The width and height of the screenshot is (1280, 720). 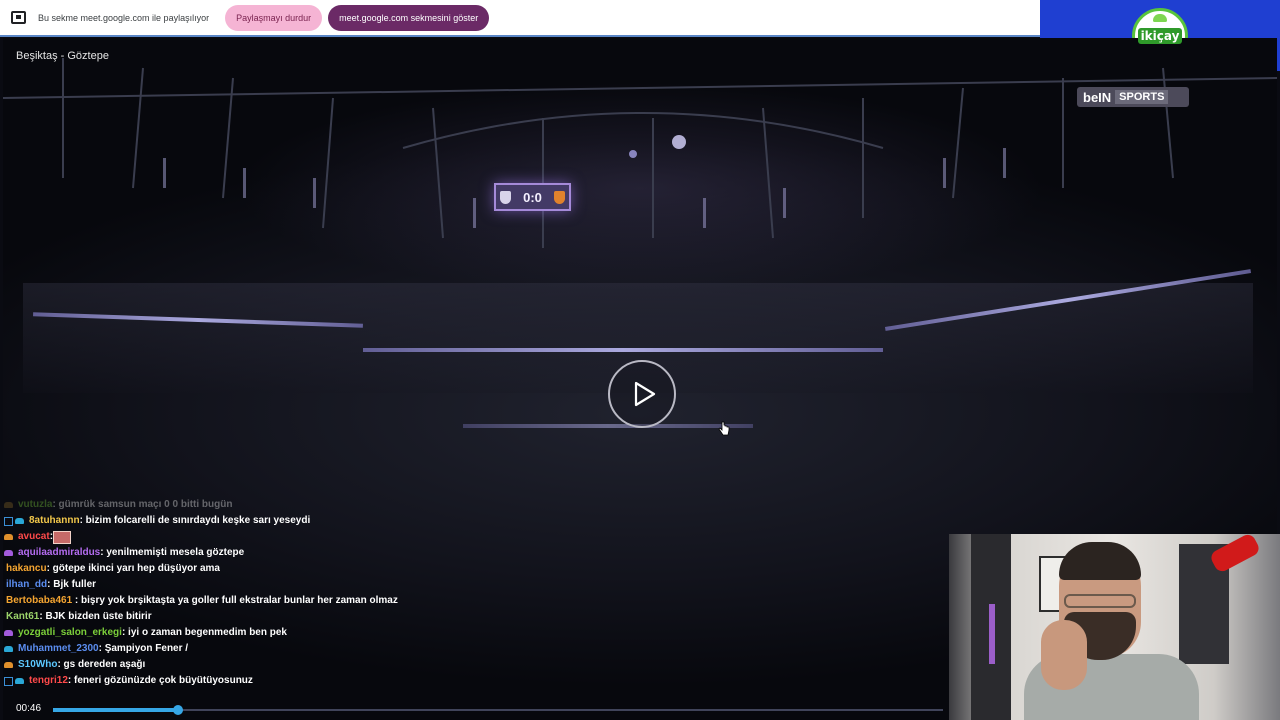 I want to click on chat-text: : Şampiyon Fener /, so click(x=143, y=648).